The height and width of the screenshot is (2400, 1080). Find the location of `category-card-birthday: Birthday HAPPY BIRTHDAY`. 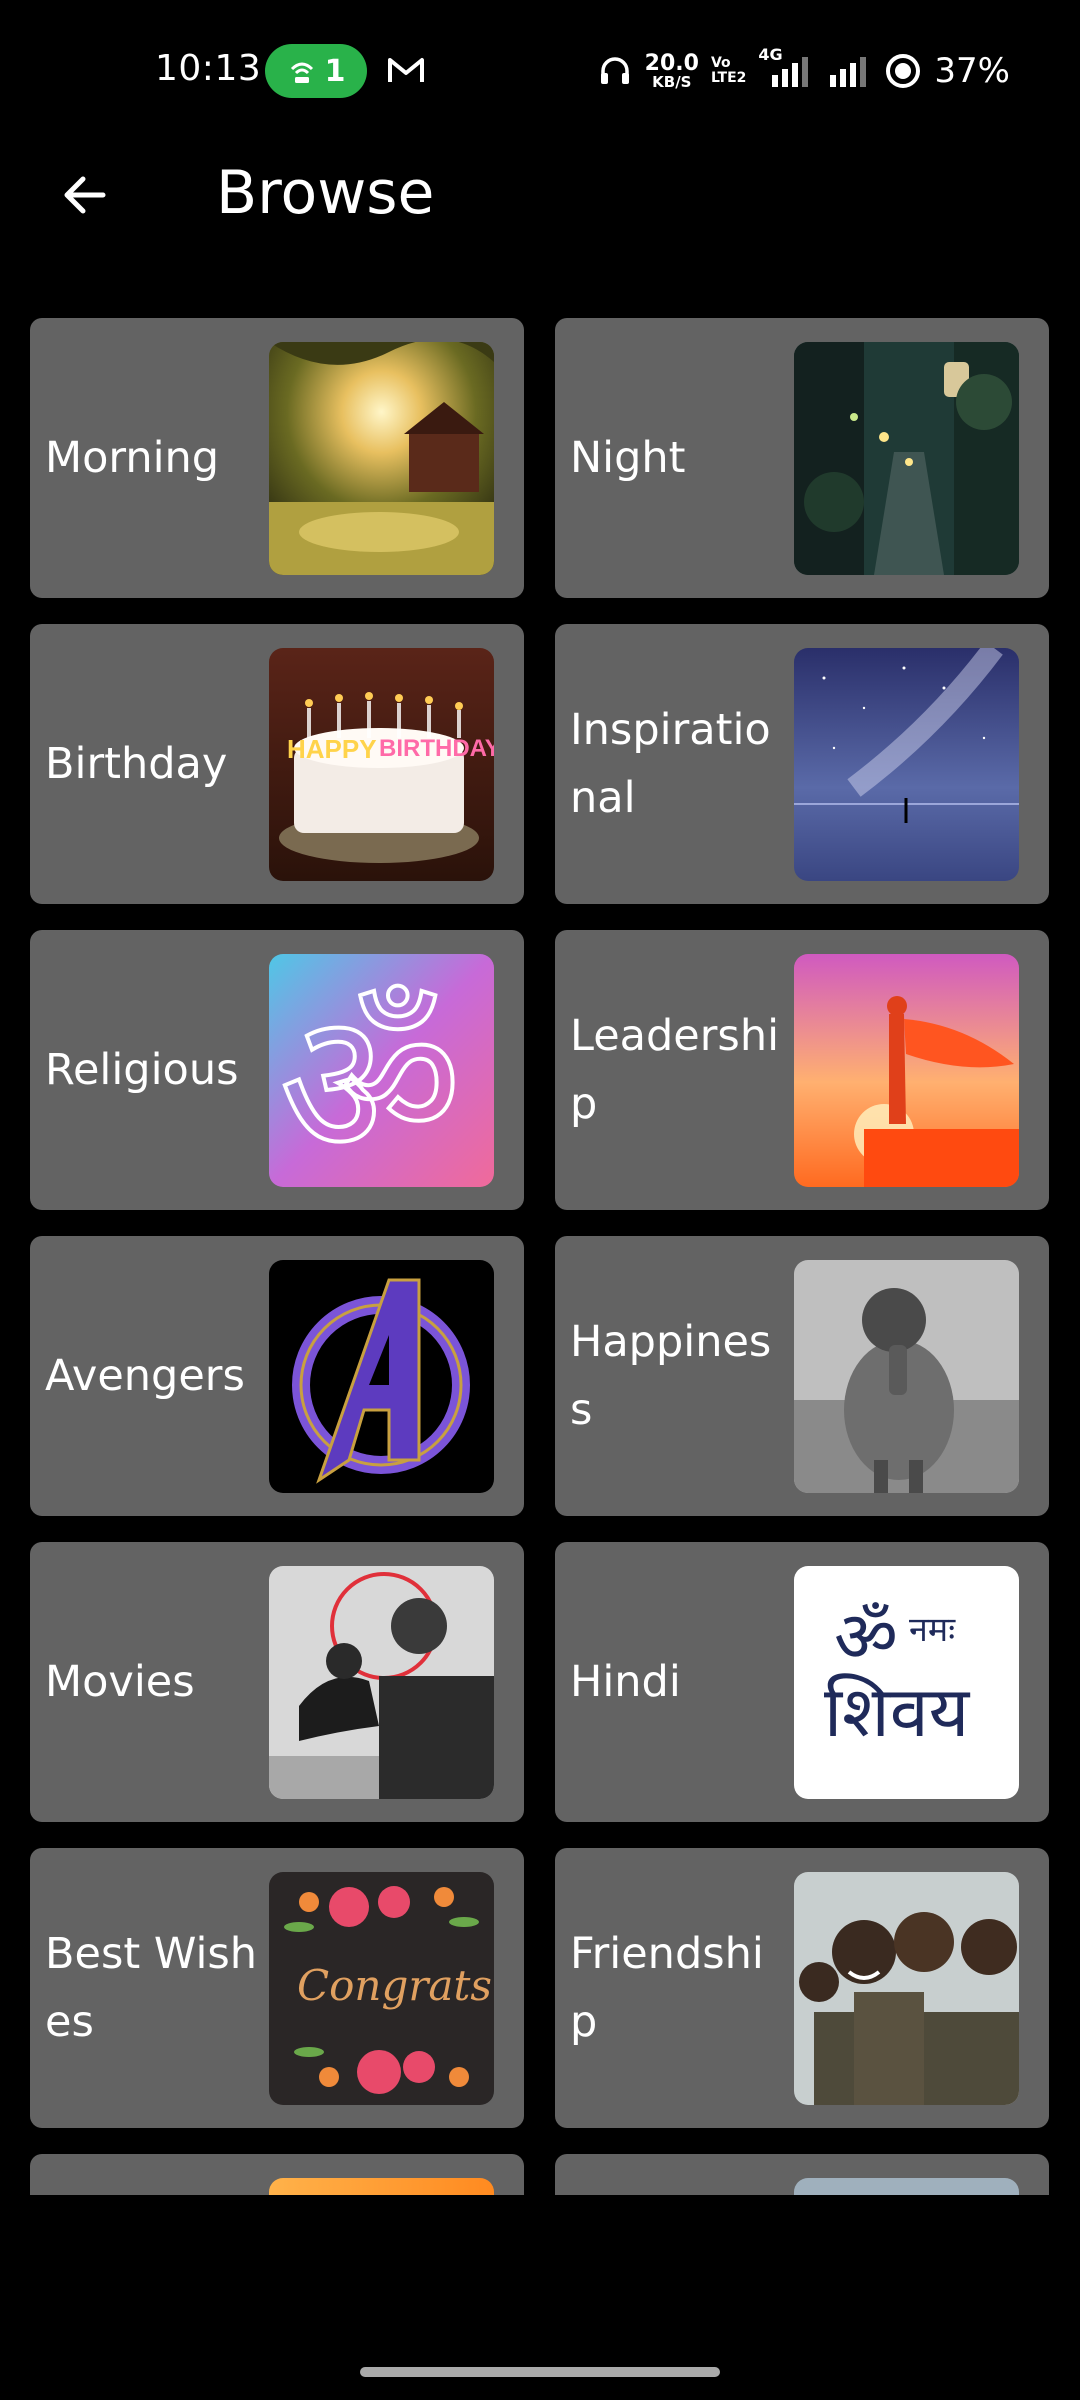

category-card-birthday: Birthday HAPPY BIRTHDAY is located at coordinates (277, 764).